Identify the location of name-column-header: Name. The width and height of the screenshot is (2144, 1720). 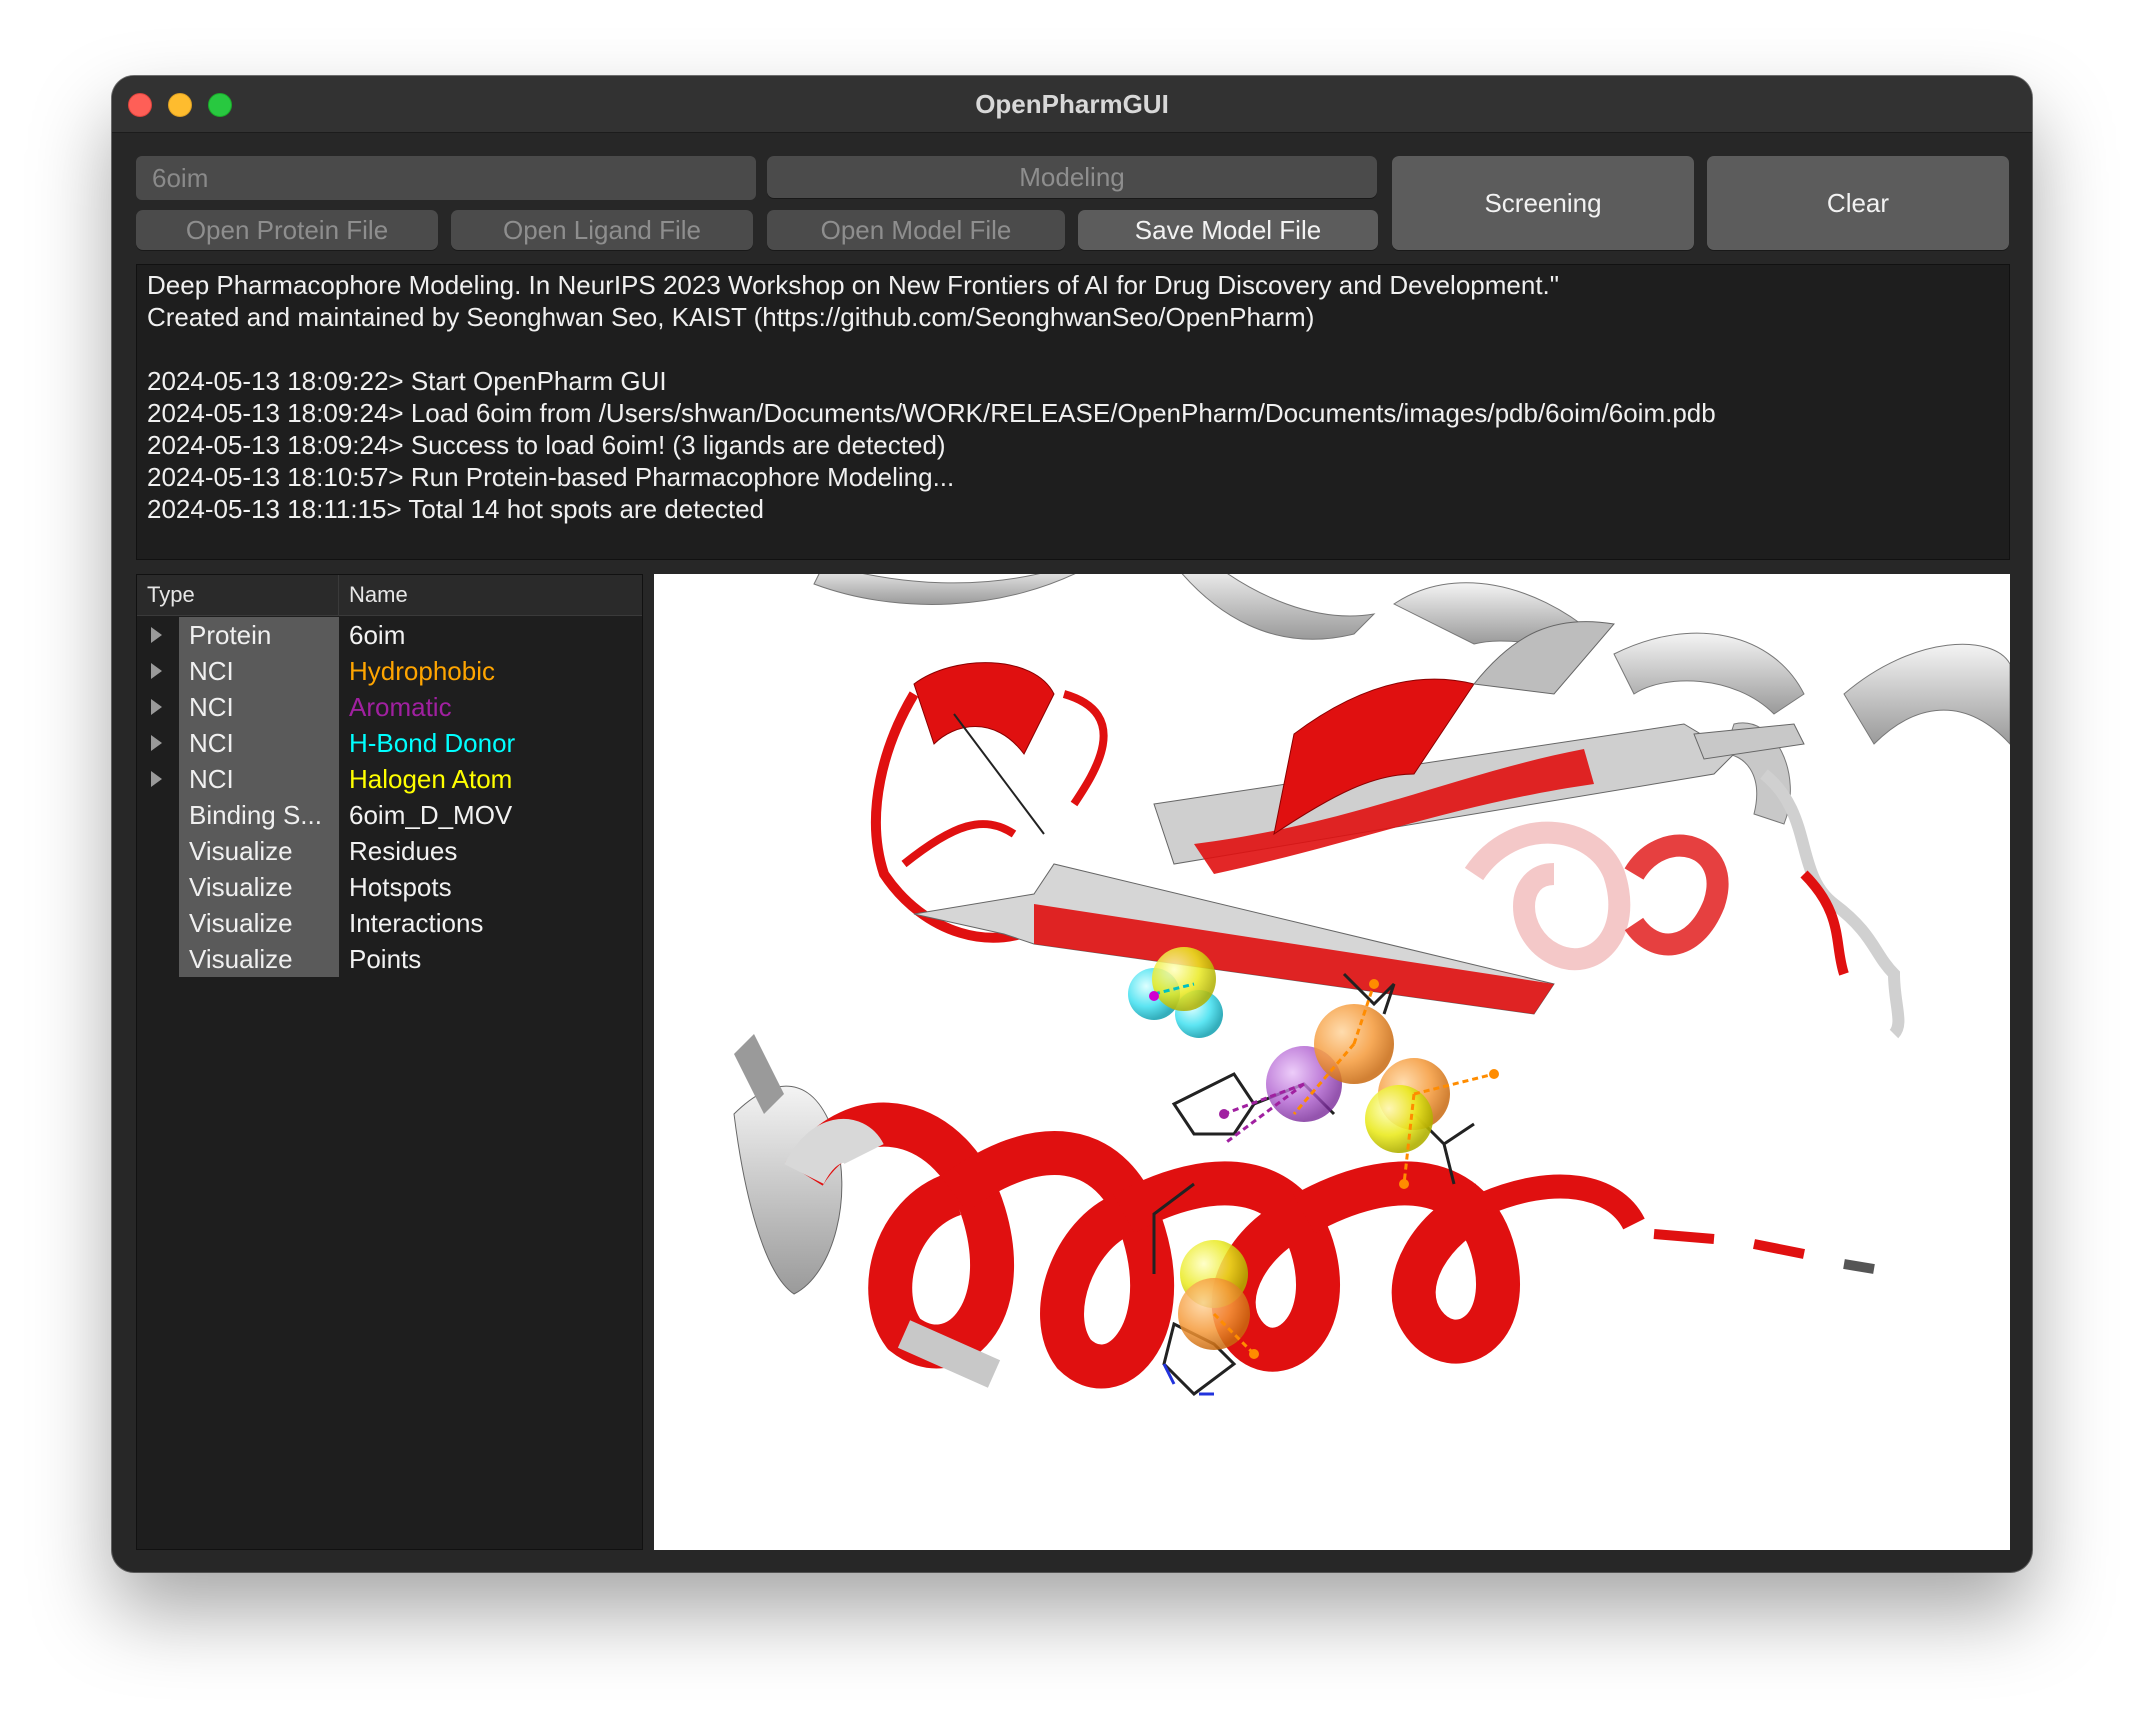
(490, 595).